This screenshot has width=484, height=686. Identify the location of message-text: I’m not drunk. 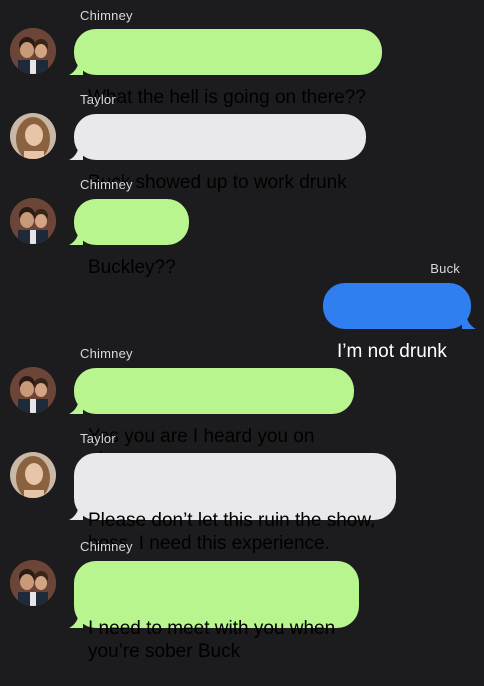
(392, 351).